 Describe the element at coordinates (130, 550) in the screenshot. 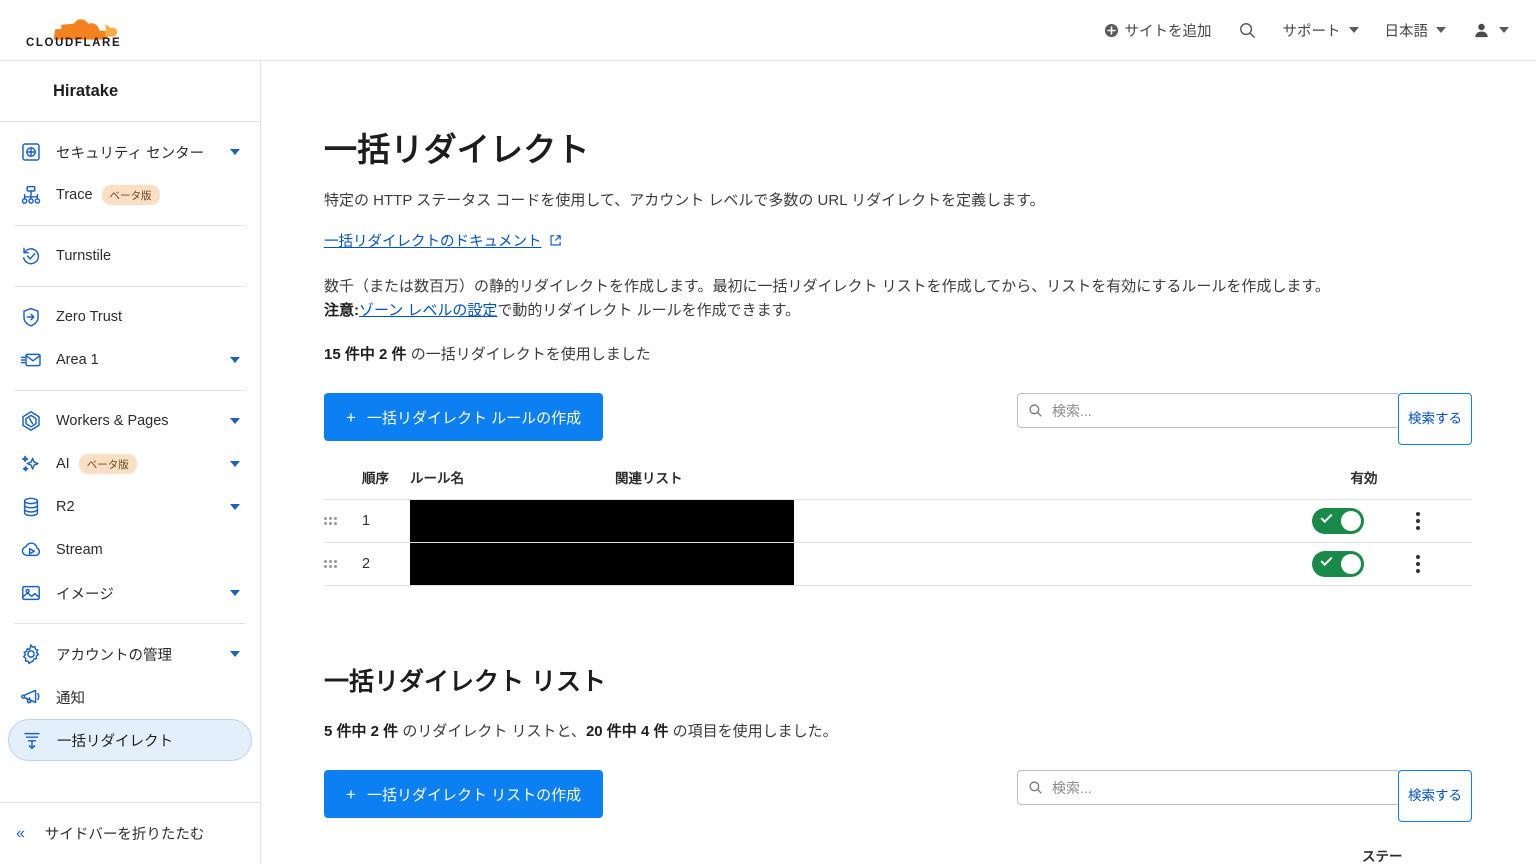

I see `sidebar-item-stream: Stream` at that location.